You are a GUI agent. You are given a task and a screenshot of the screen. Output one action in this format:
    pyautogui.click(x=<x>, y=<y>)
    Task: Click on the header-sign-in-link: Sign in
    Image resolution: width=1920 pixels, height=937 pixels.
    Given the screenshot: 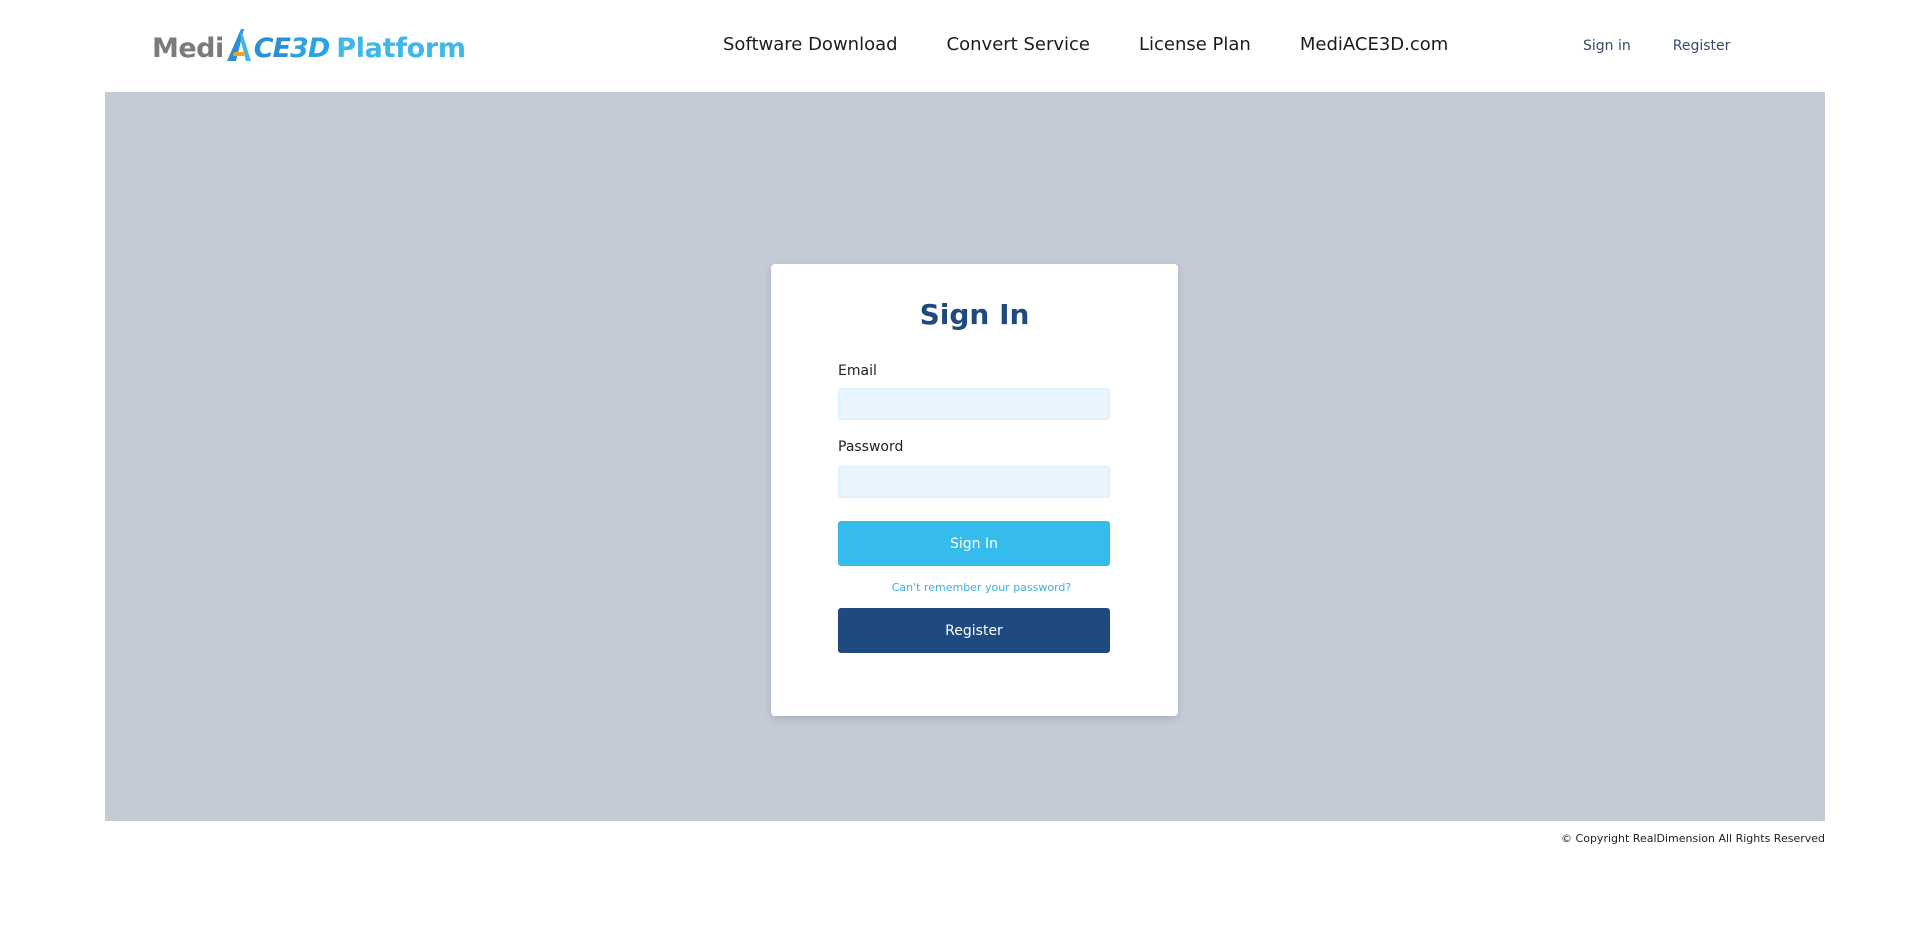 What is the action you would take?
    pyautogui.click(x=1607, y=46)
    